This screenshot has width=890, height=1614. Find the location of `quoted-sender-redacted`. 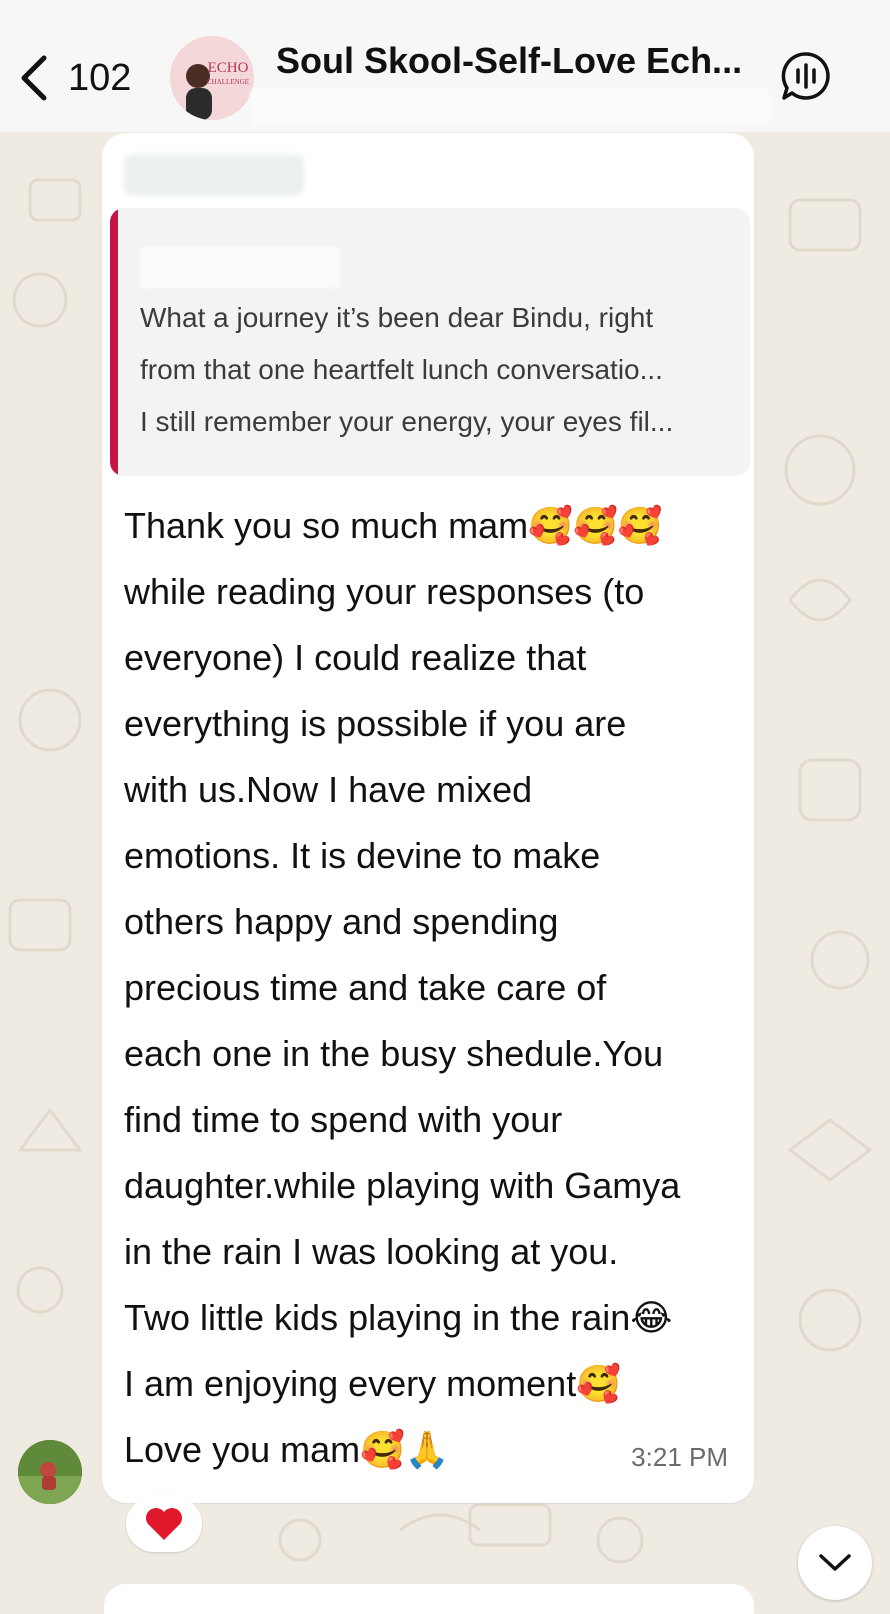

quoted-sender-redacted is located at coordinates (240, 267).